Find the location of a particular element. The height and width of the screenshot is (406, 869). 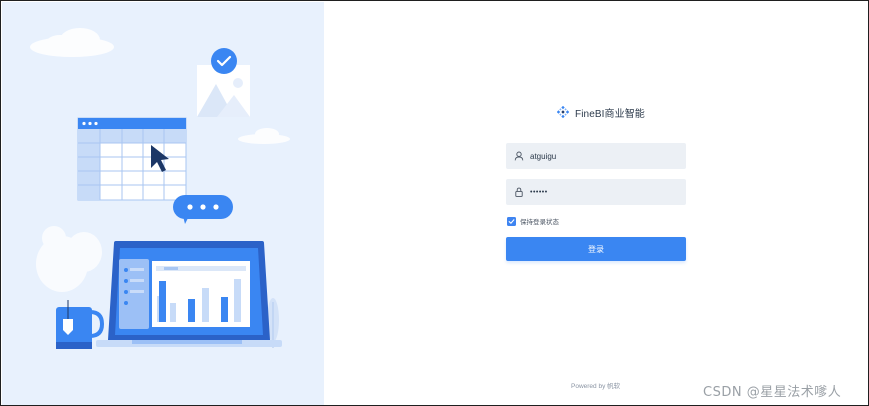

login-button: 登录 is located at coordinates (596, 249).